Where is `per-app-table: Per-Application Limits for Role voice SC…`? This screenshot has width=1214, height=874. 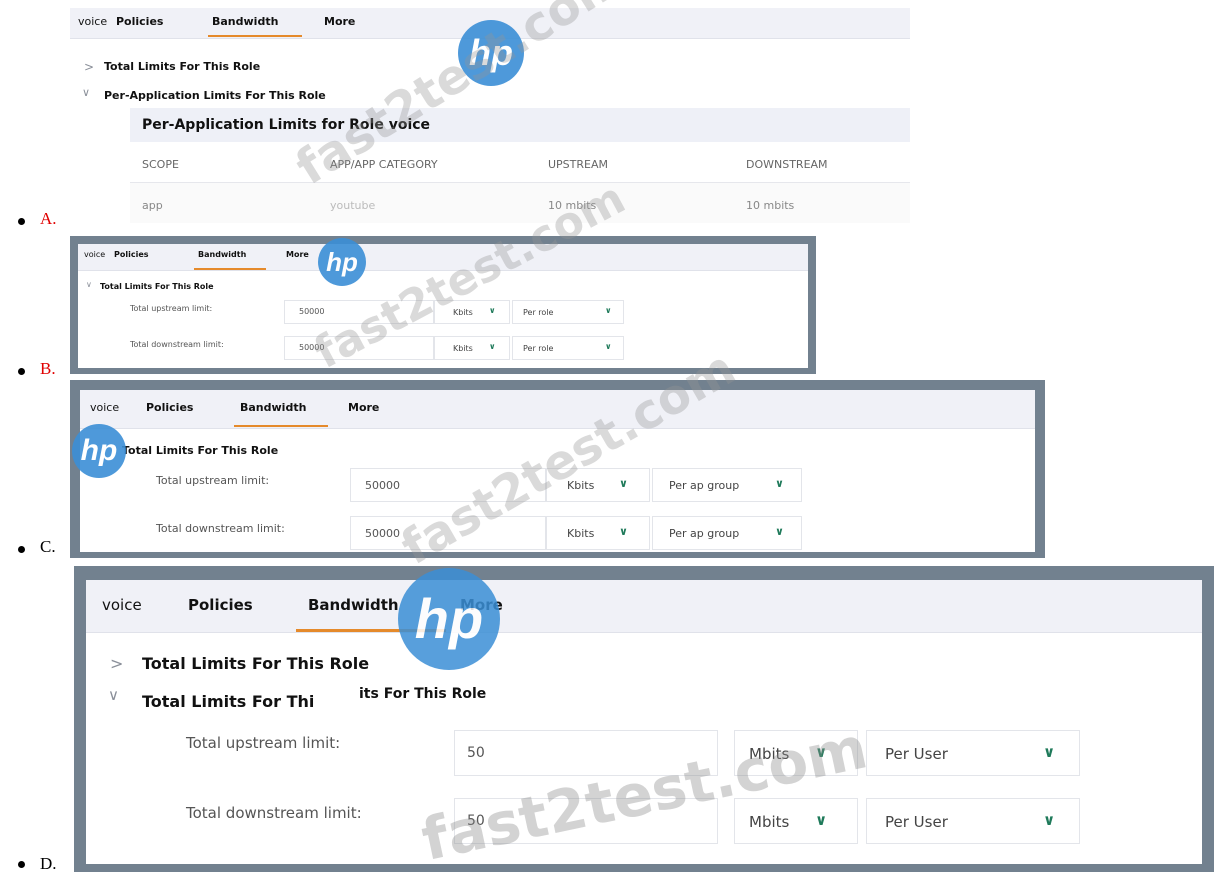
per-app-table: Per-Application Limits for Role voice SC… is located at coordinates (520, 169).